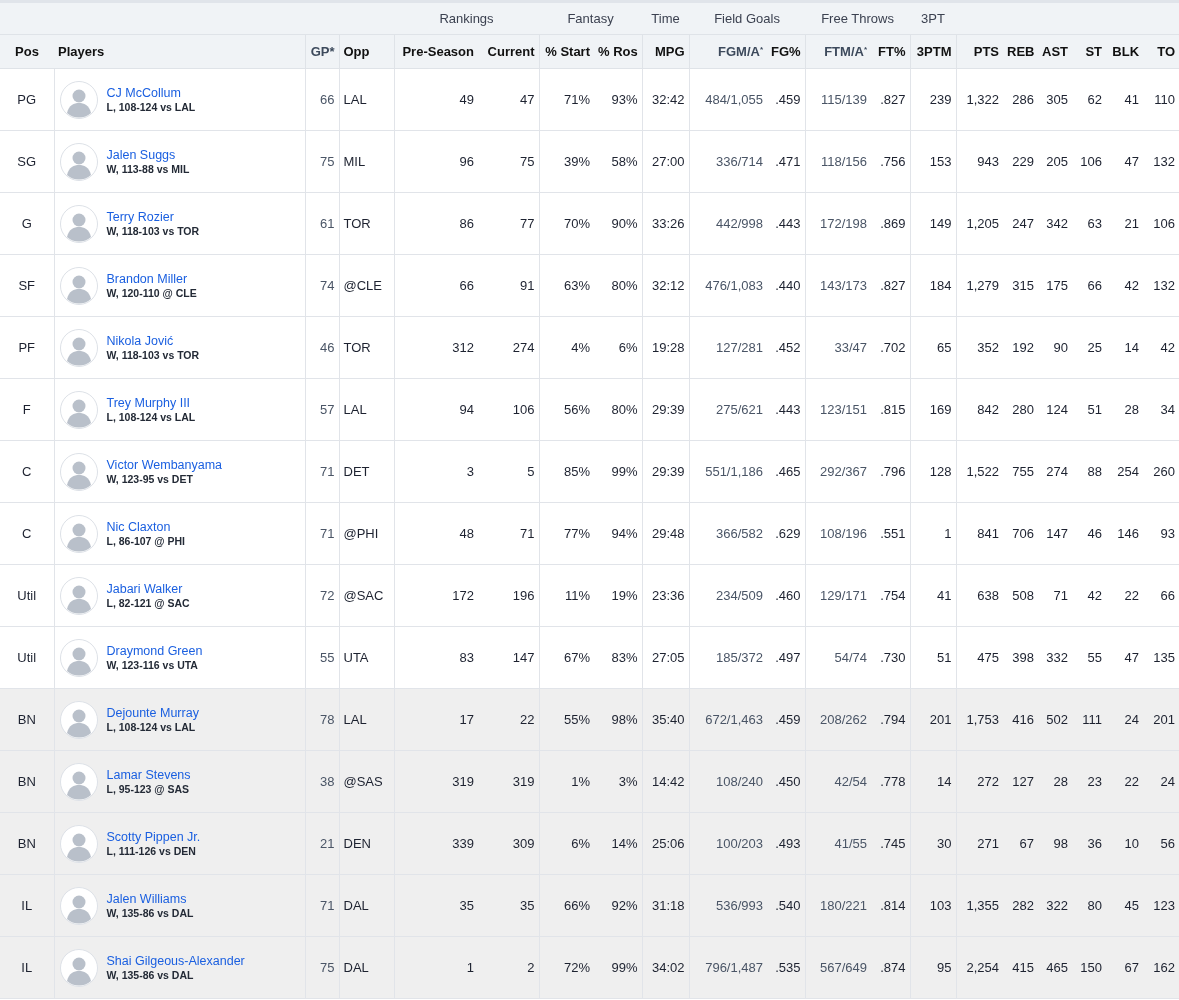  What do you see at coordinates (566, 657) in the screenshot?
I see `stat-cell: 67%` at bounding box center [566, 657].